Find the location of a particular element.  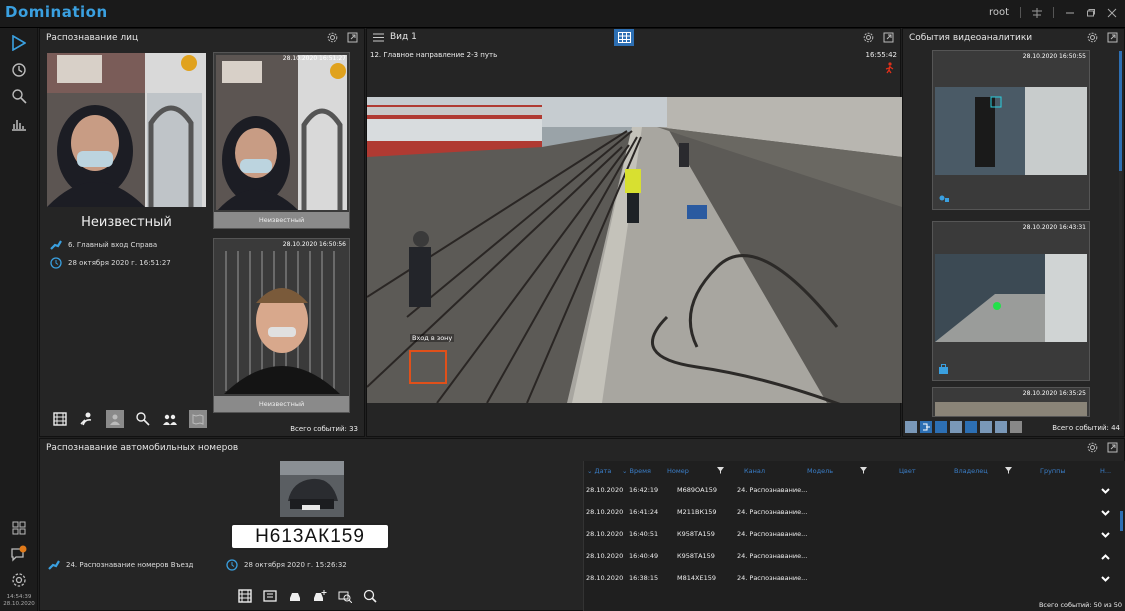

person-icon is located at coordinates (115, 419).